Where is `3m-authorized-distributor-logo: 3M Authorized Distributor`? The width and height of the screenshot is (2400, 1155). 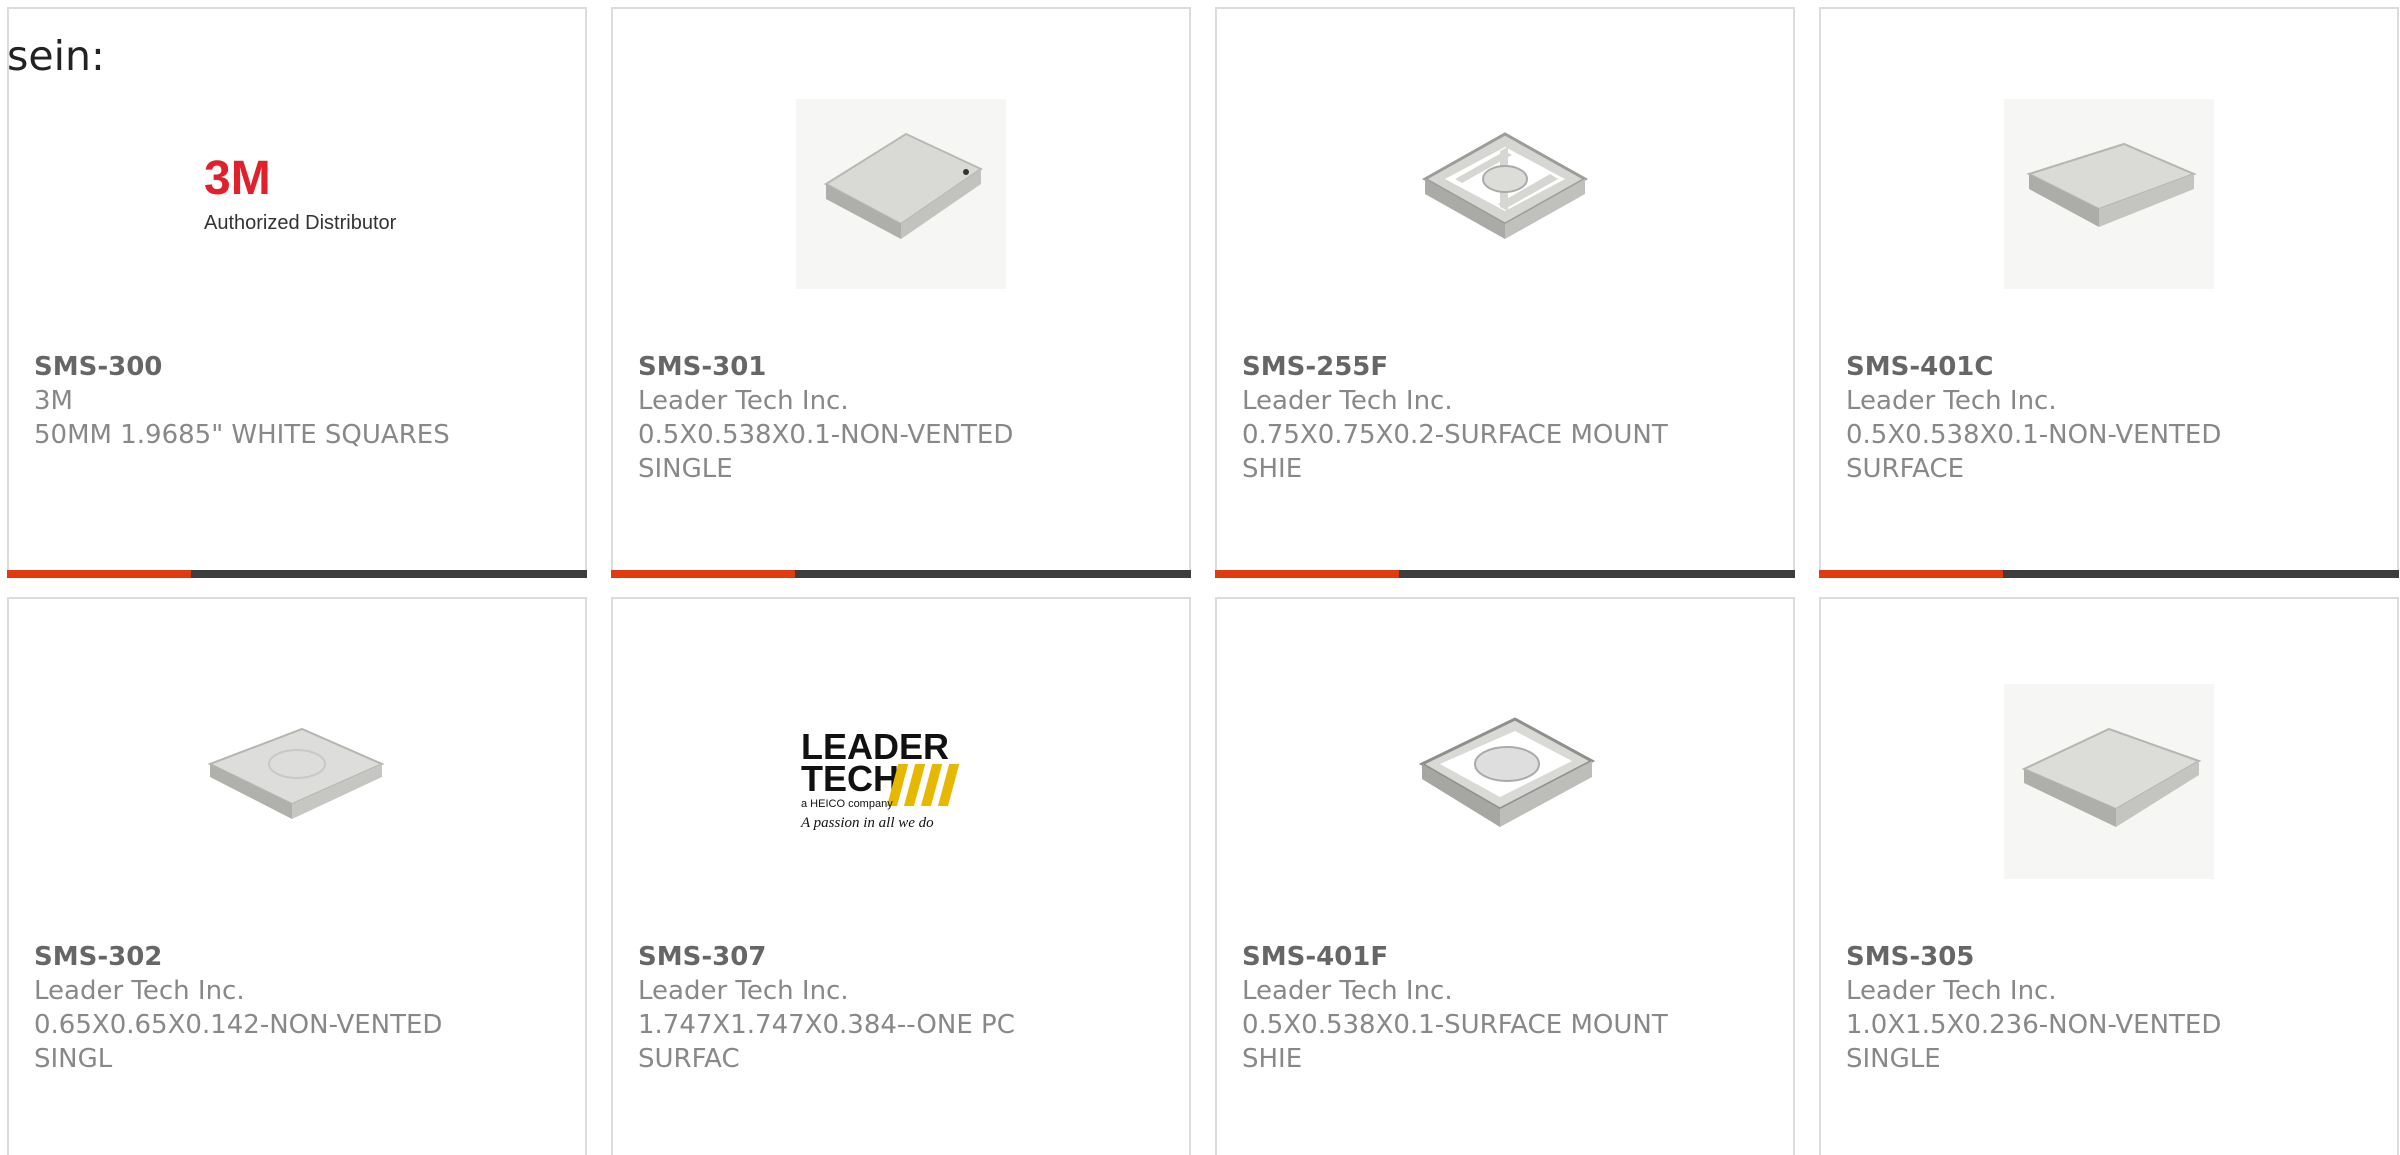
3m-authorized-distributor-logo: 3M Authorized Distributor is located at coordinates (300, 193).